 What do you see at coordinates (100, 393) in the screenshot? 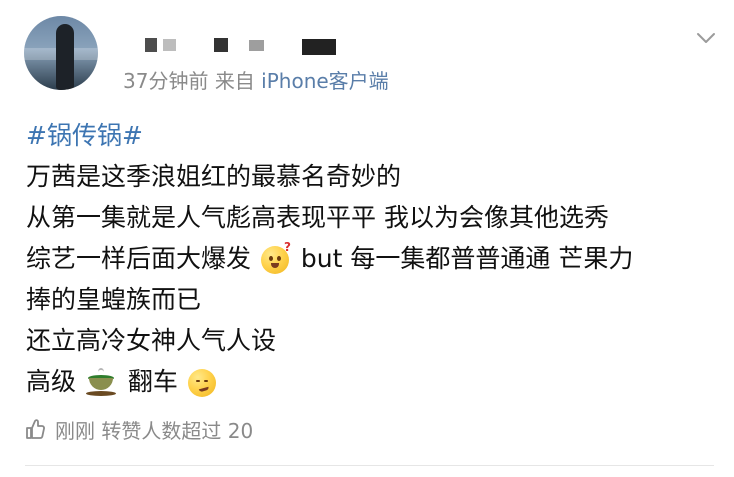
I see `tea-saucer` at bounding box center [100, 393].